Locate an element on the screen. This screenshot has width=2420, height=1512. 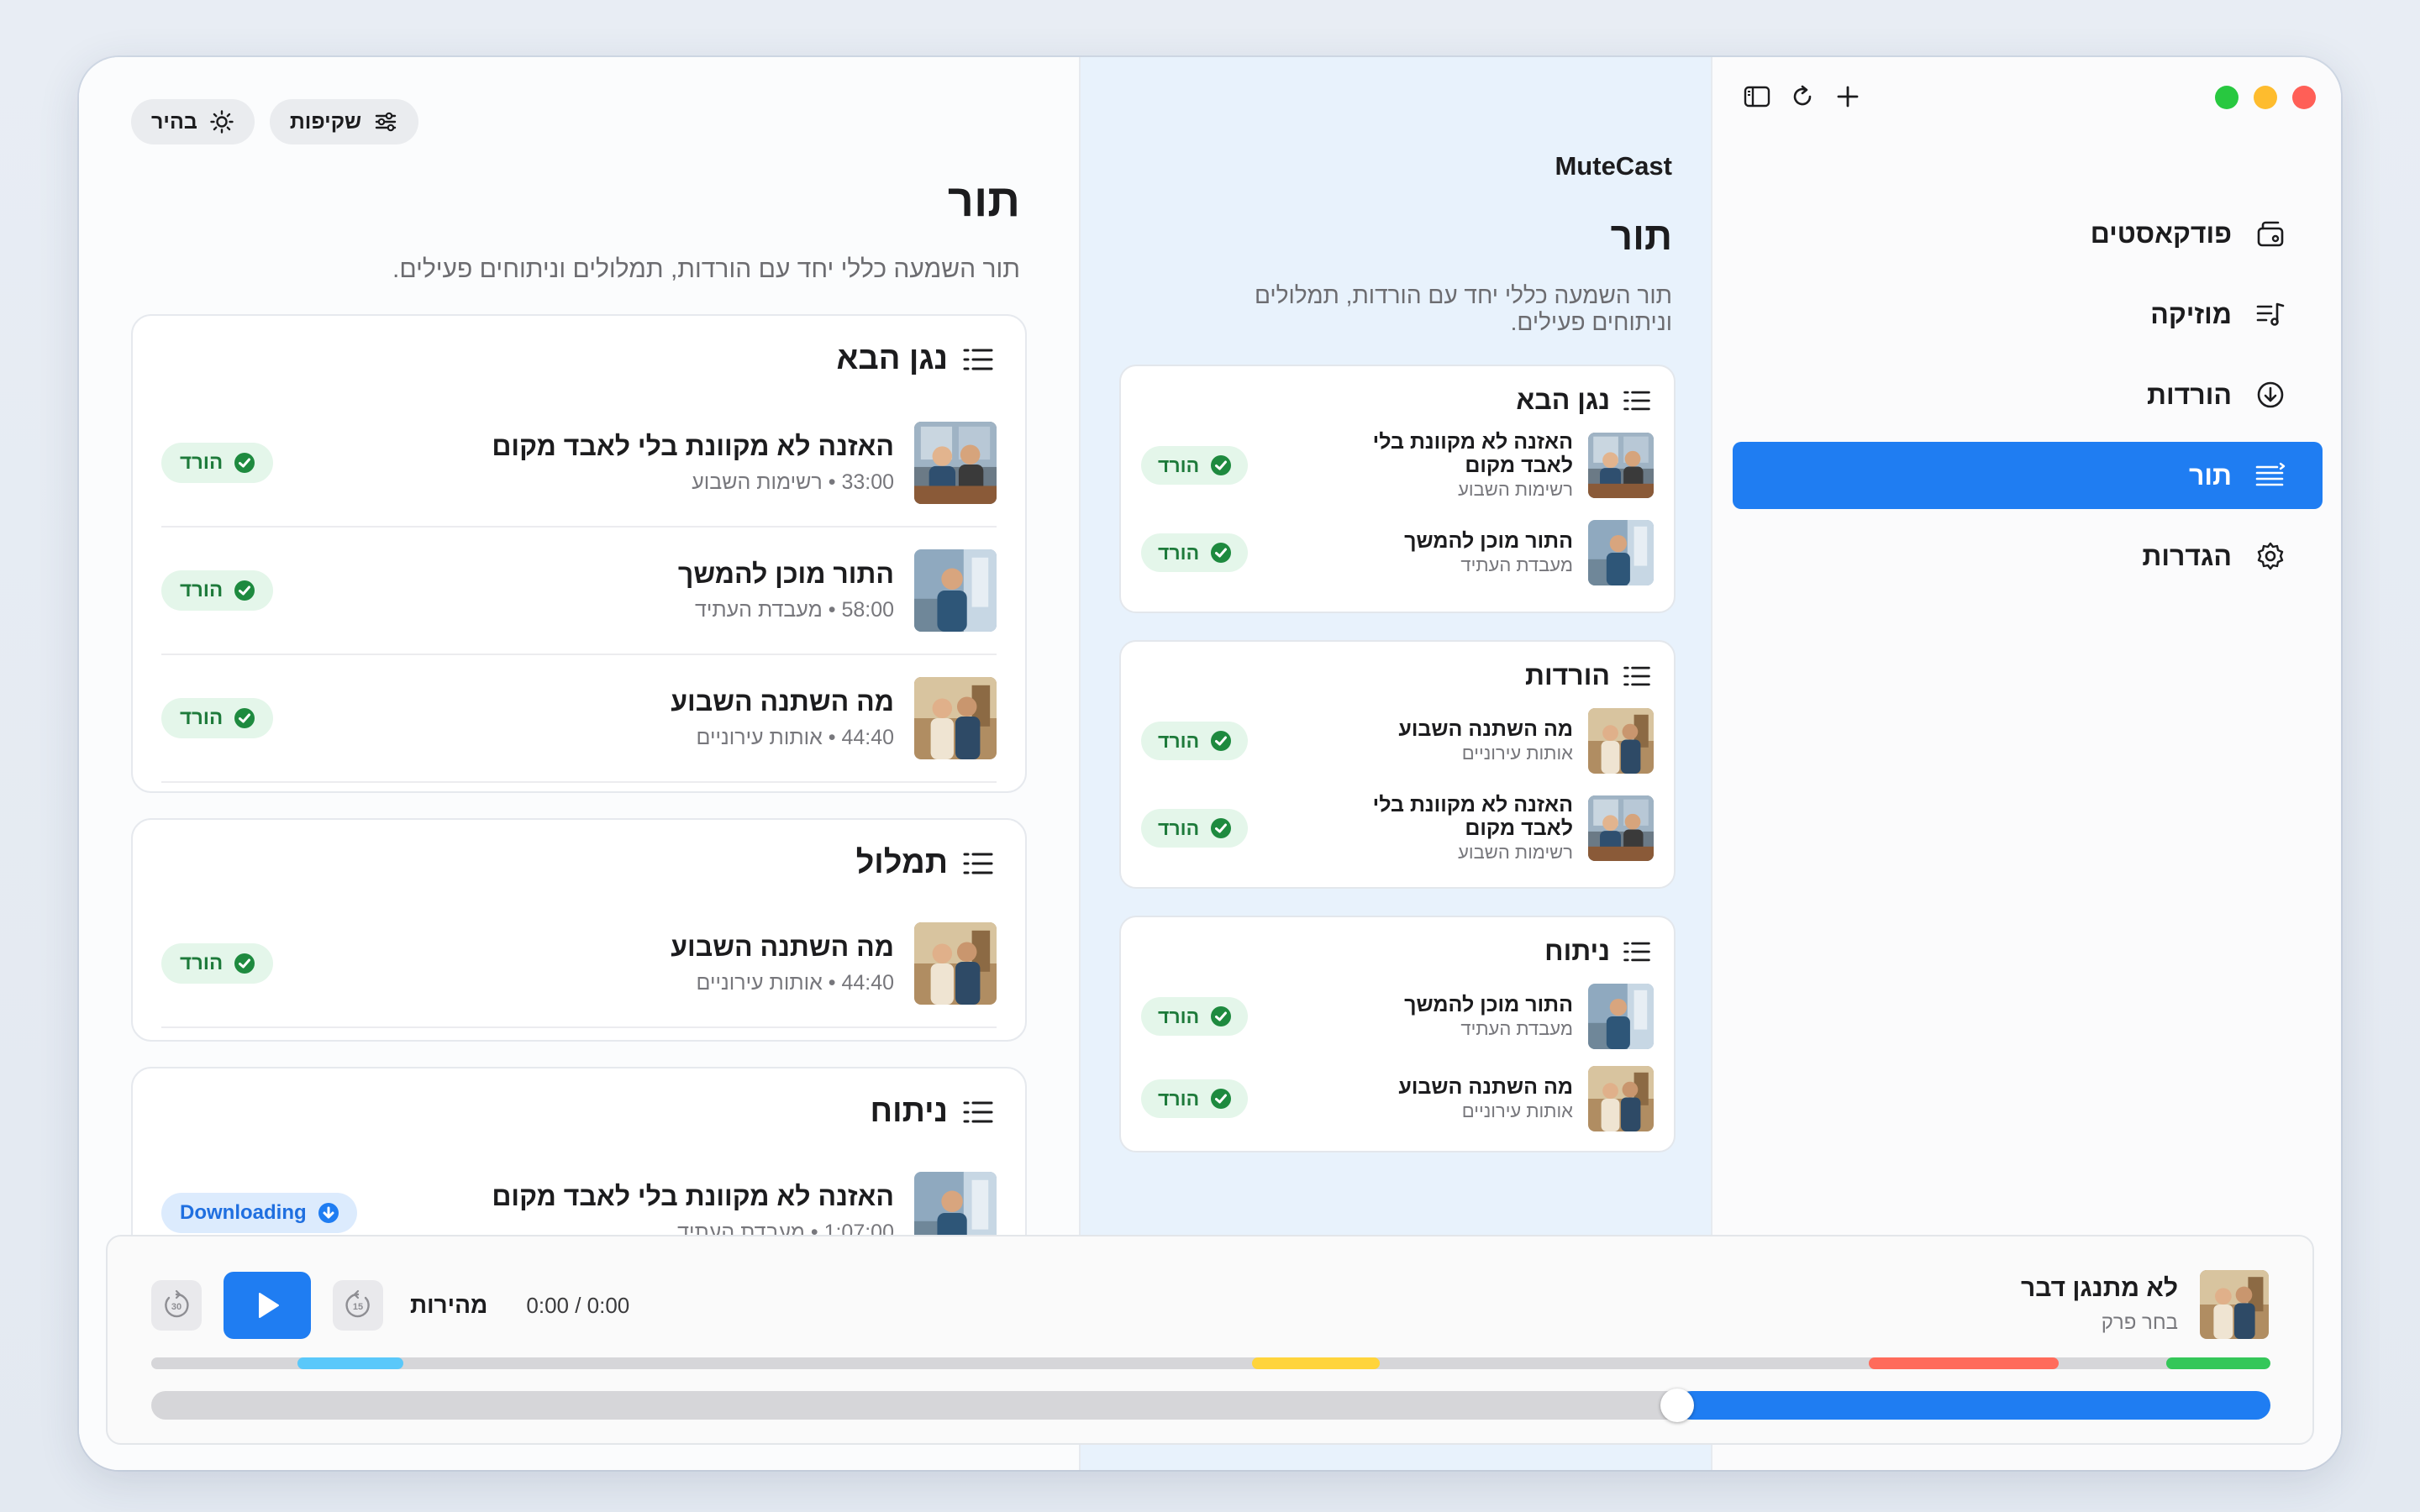
sidebar-item-queue: תור is located at coordinates (2028, 475).